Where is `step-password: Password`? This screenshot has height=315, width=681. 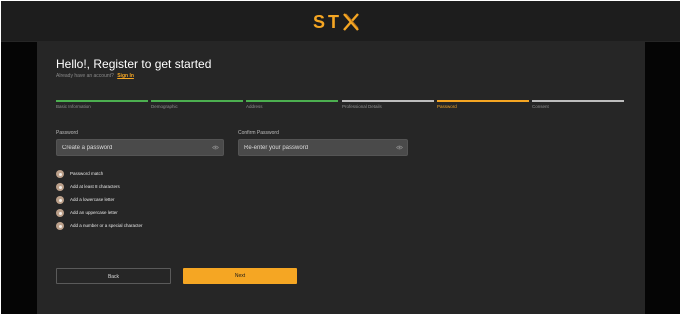
step-password: Password is located at coordinates (483, 106).